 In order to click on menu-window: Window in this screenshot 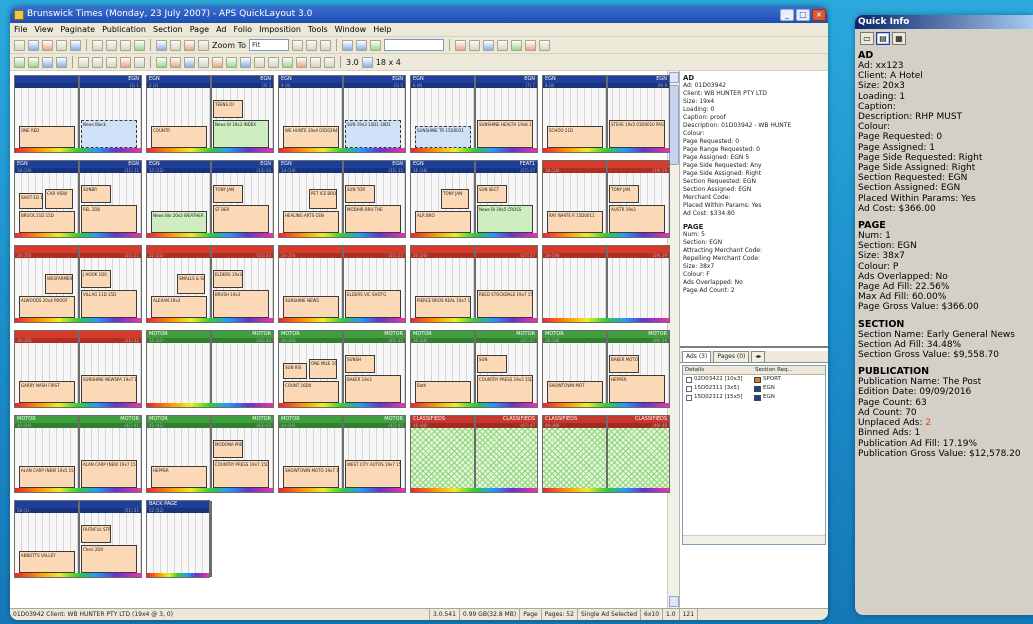, I will do `click(351, 29)`.